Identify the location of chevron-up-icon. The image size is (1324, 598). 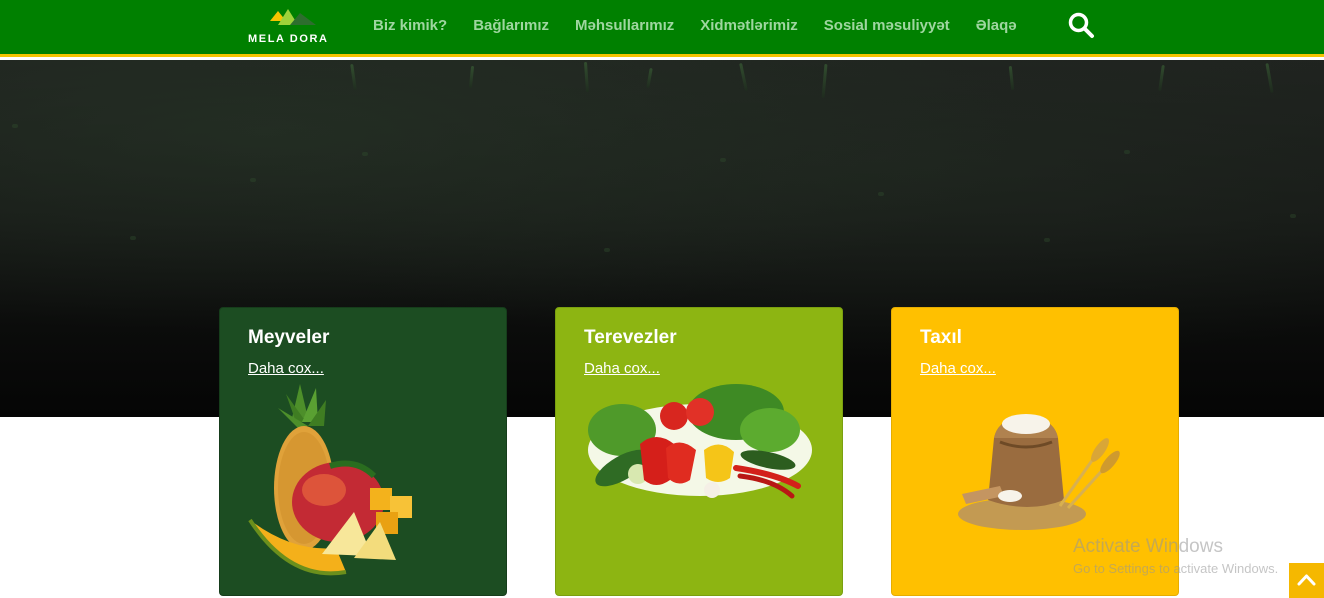
(1306, 580).